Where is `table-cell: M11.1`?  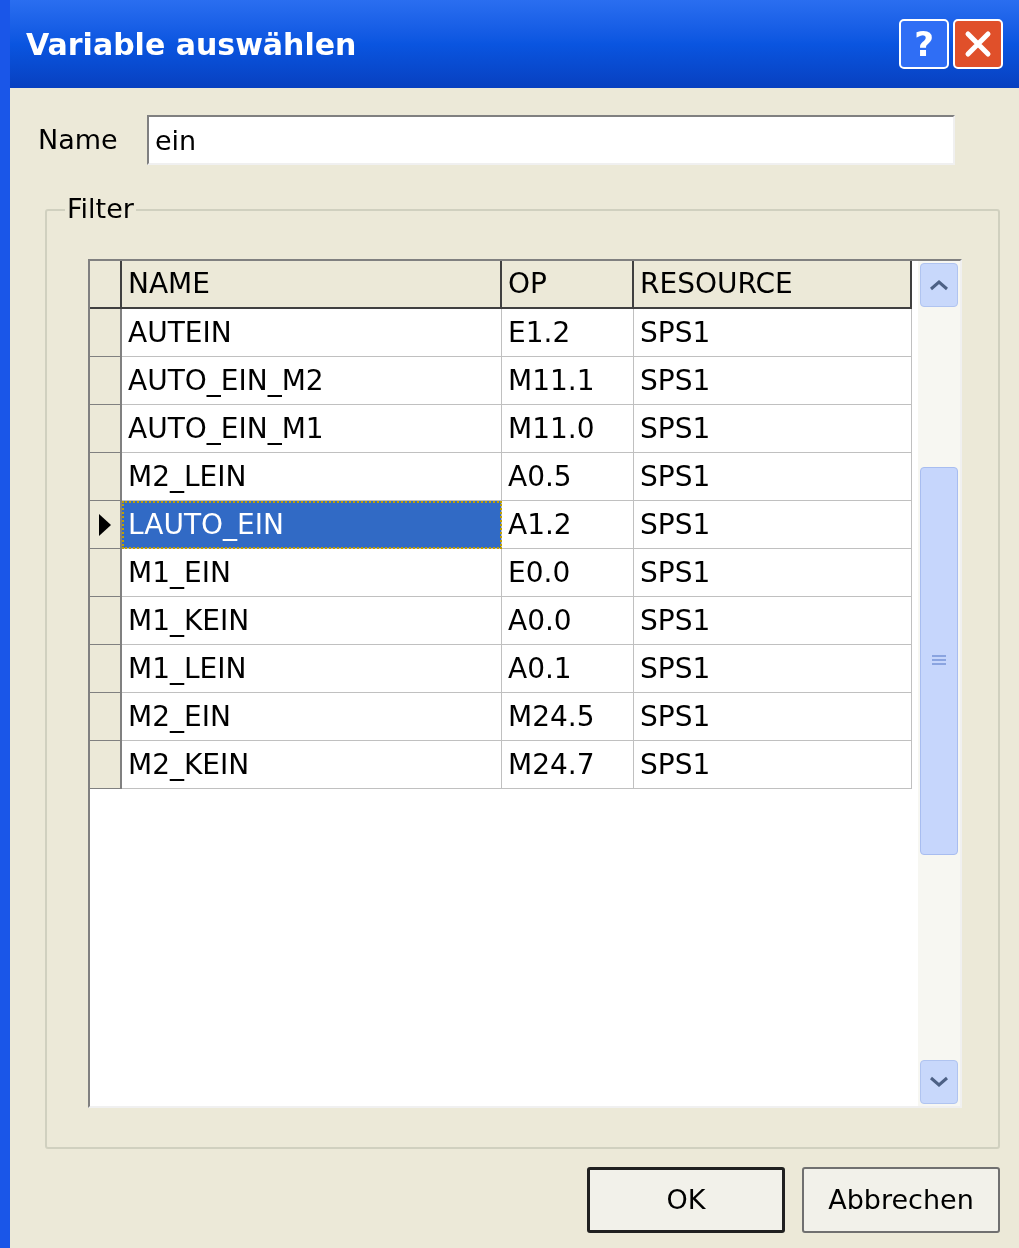 table-cell: M11.1 is located at coordinates (568, 381).